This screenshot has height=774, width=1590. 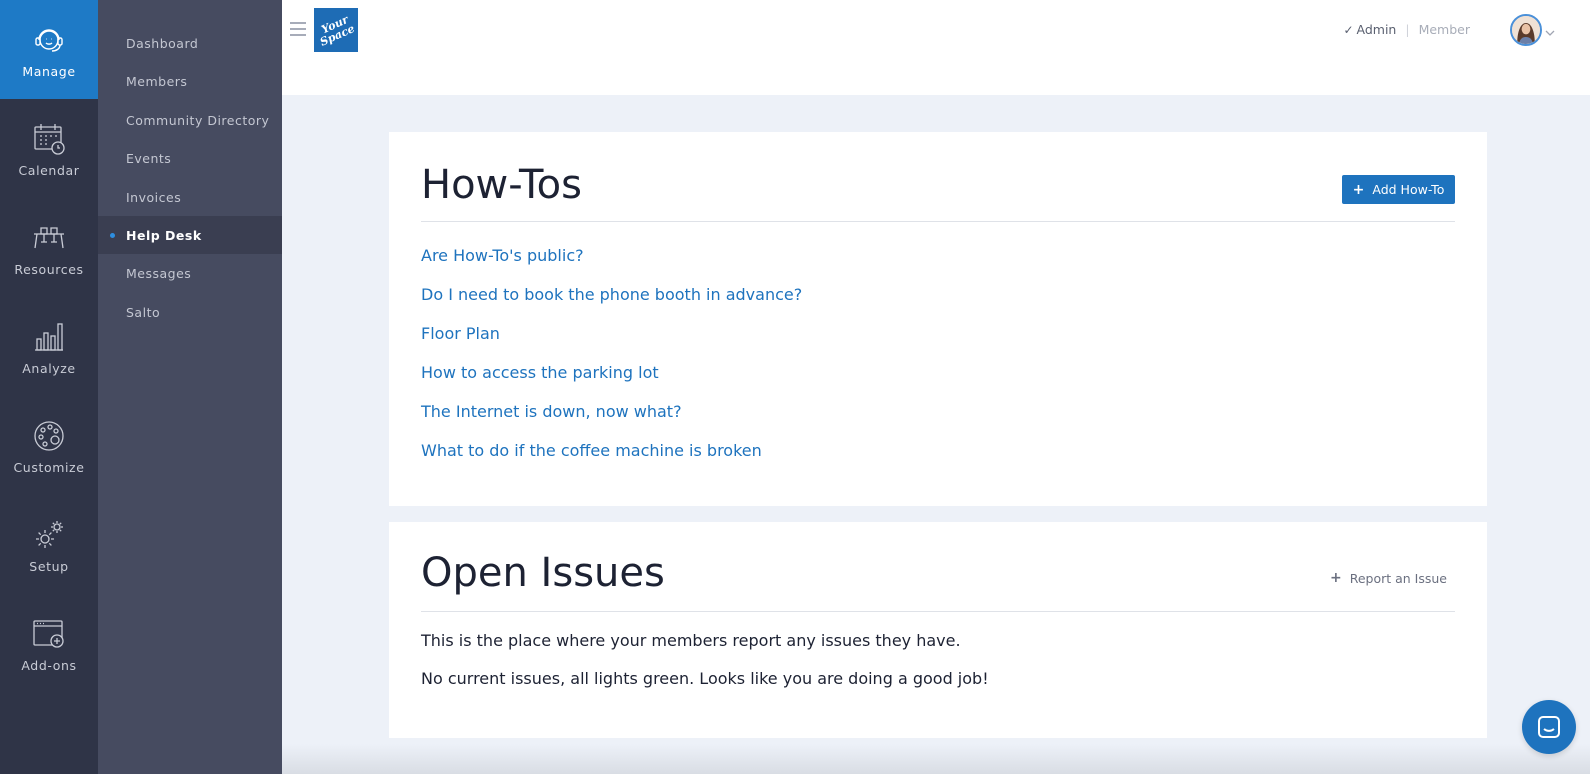 I want to click on subnav-label: Help Desk, so click(x=164, y=235).